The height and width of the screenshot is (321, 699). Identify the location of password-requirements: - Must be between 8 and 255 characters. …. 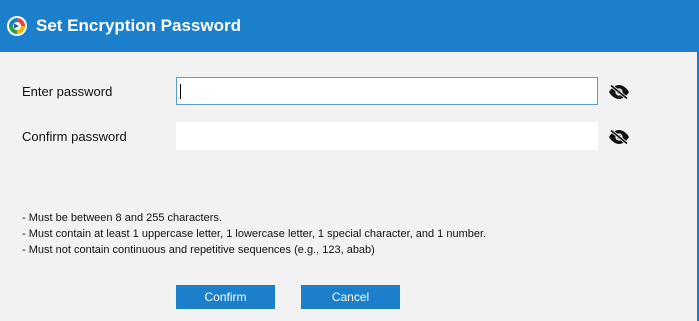
(254, 234).